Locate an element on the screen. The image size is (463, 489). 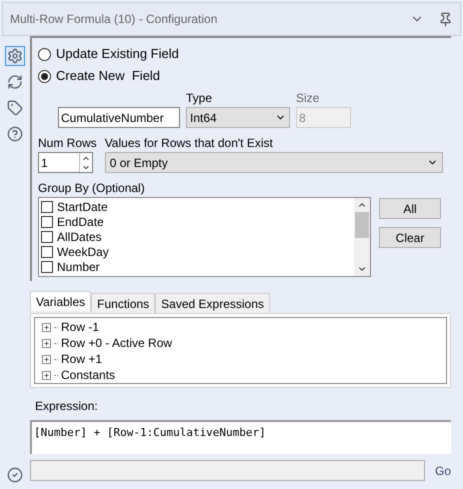
list-item-label: StartDate is located at coordinates (82, 206).